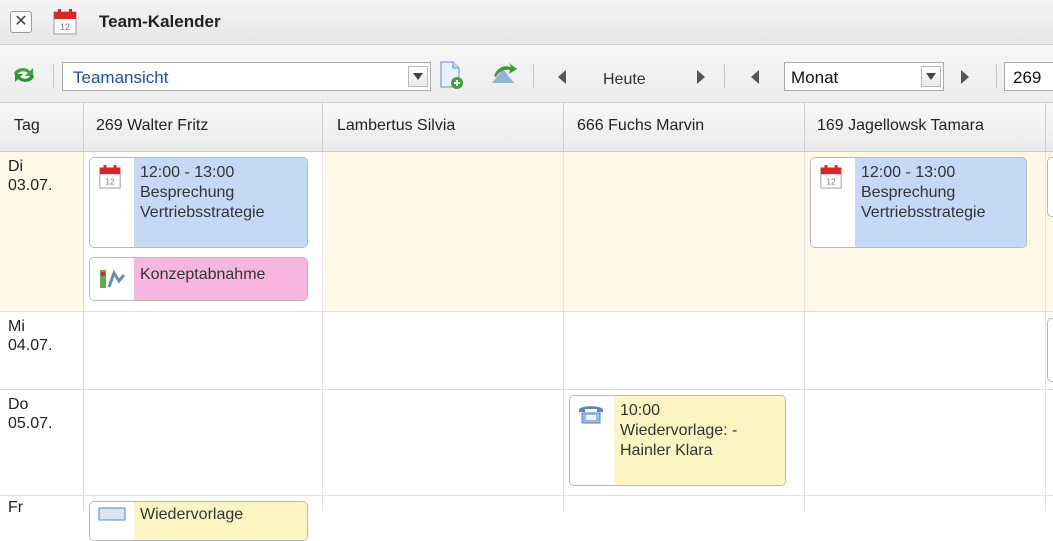  I want to click on today-button: Heute, so click(624, 80).